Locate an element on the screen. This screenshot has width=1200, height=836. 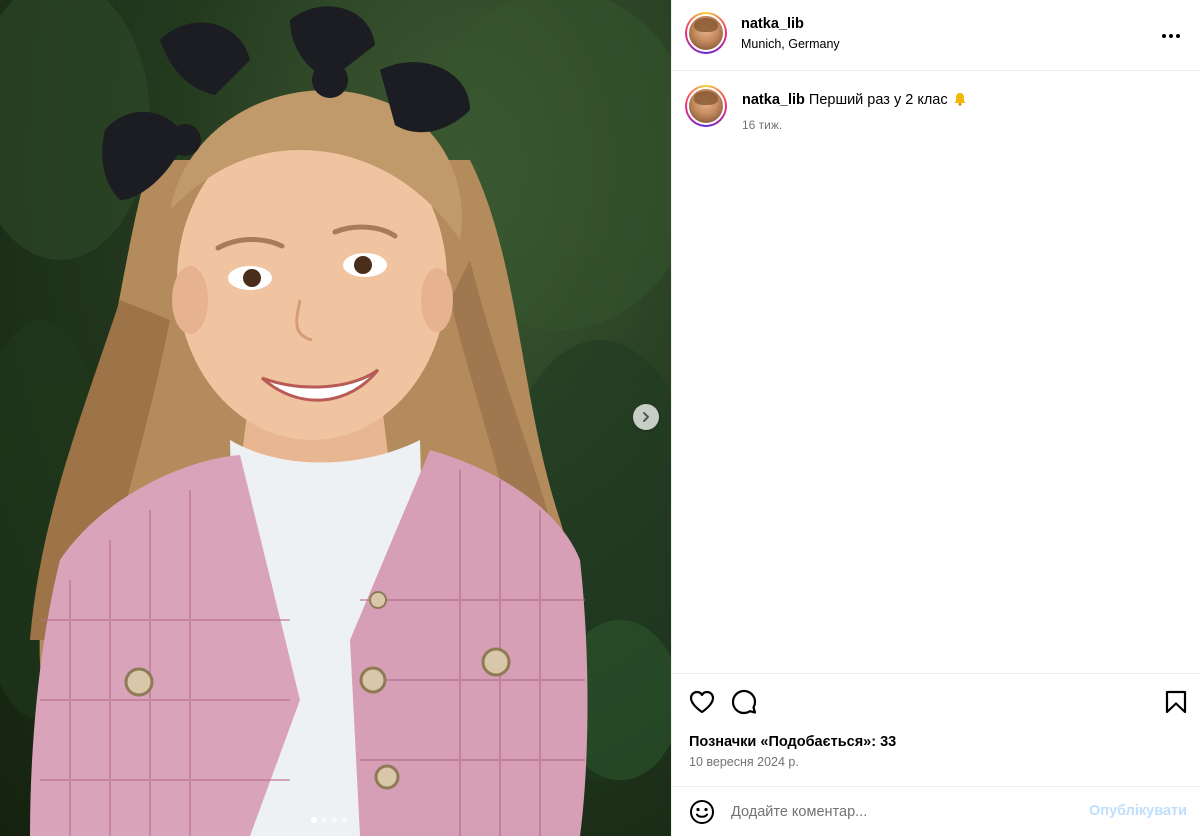
caption-text: natka_lib Перший раз у 2 клас is located at coordinates (854, 100).